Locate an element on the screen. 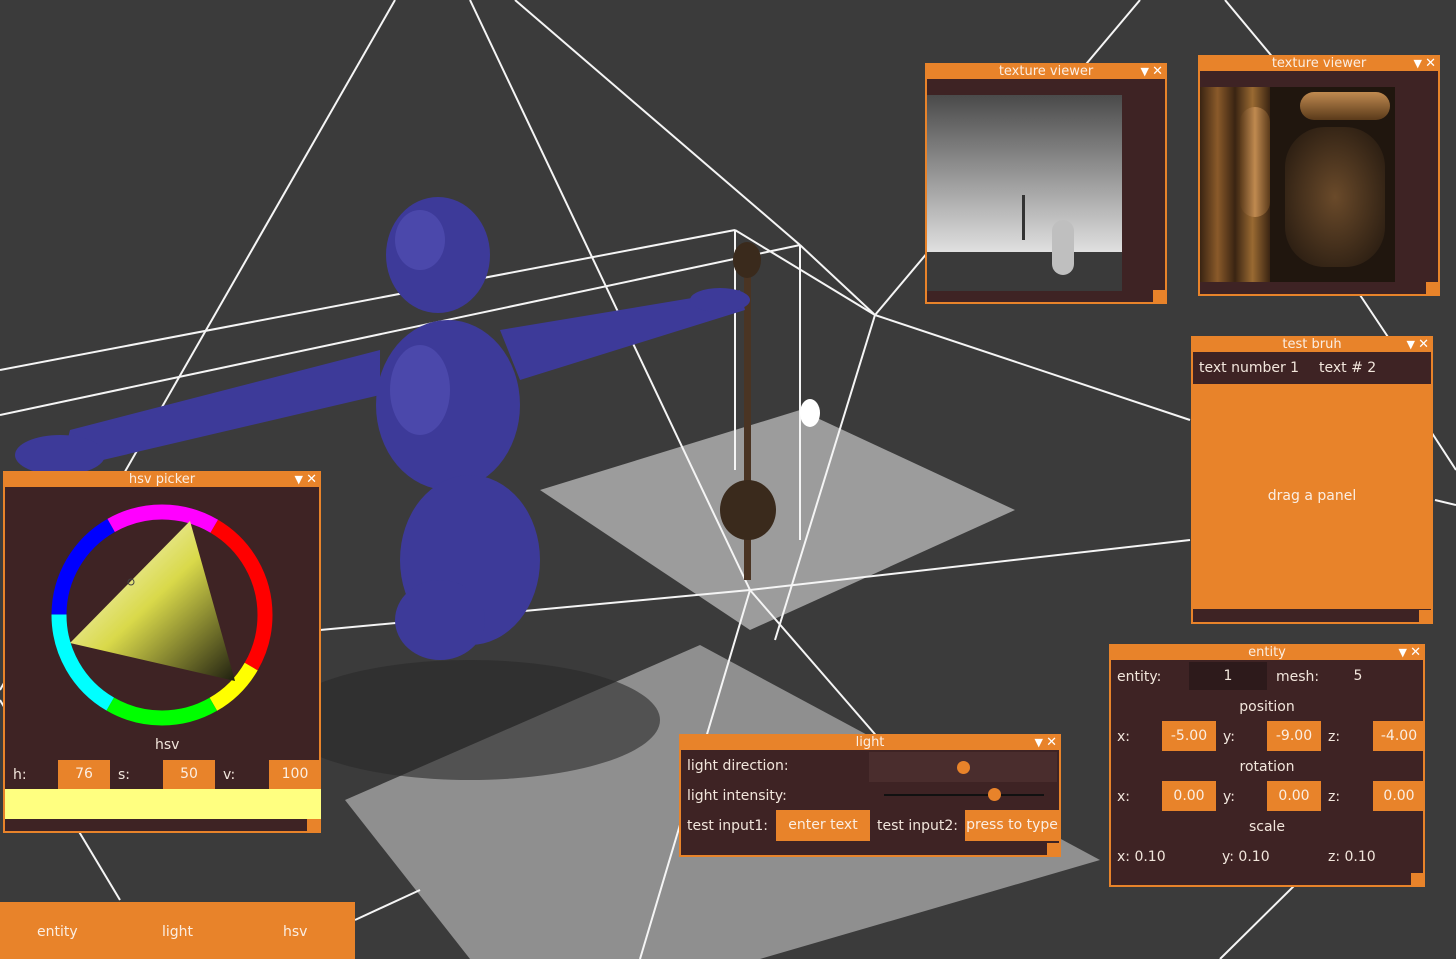 The image size is (1456, 959). texture-blade is located at coordinates (1345, 106).